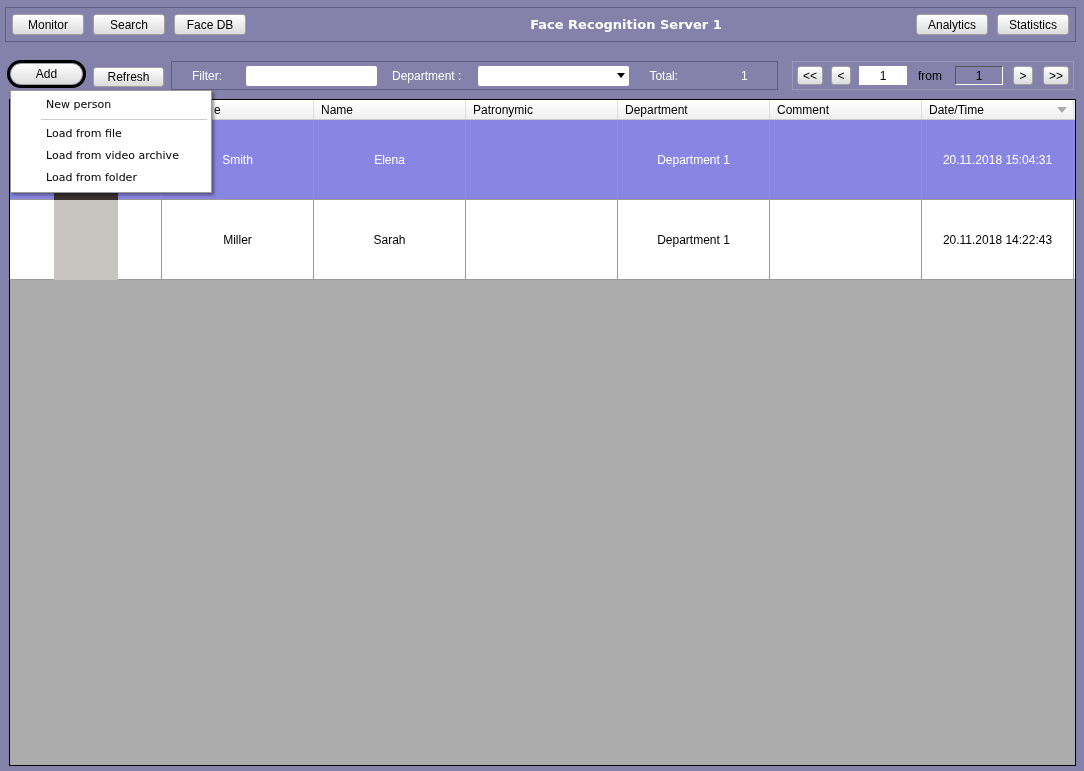 The height and width of the screenshot is (771, 1084). I want to click on table-cell-text: Elena, so click(389, 160).